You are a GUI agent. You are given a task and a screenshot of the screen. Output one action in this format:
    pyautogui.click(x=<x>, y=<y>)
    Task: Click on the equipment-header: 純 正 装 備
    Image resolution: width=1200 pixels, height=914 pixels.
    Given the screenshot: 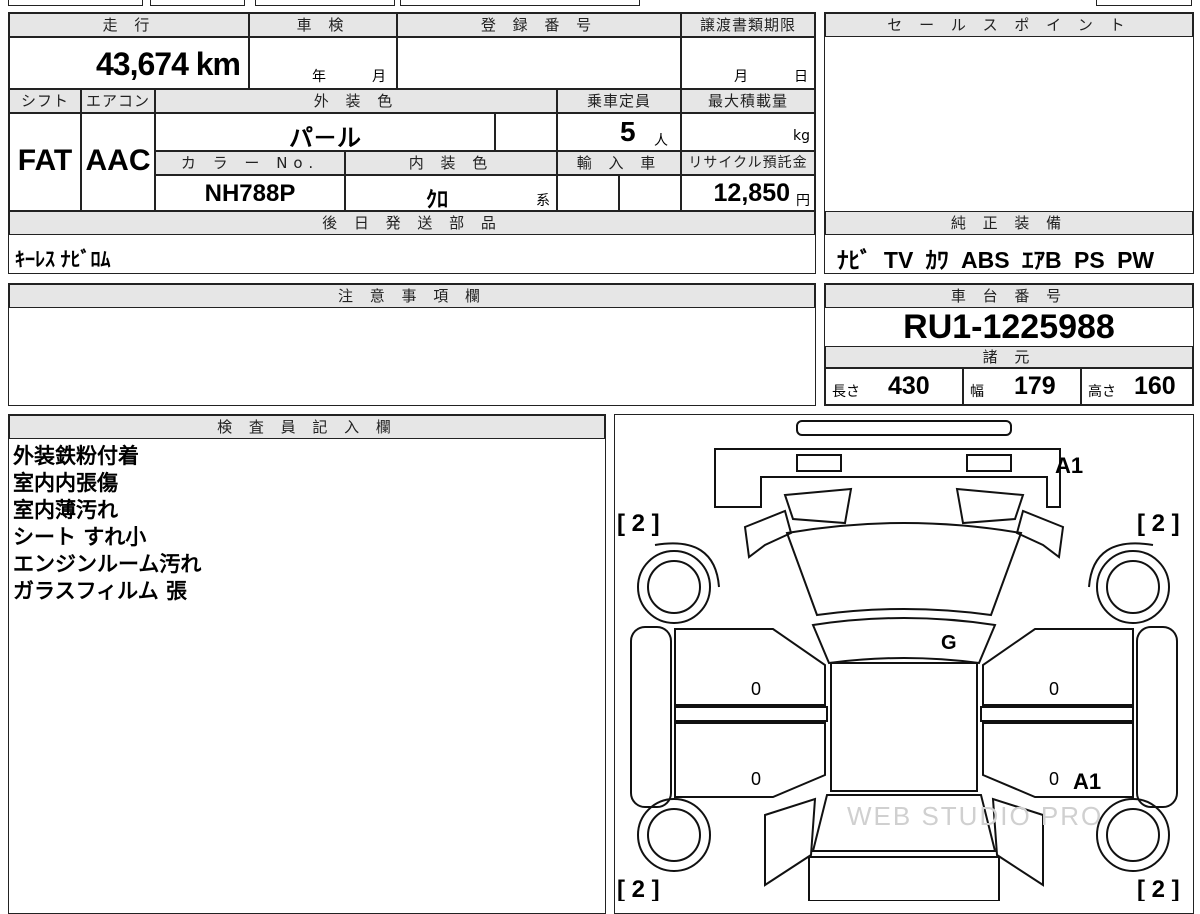 What is the action you would take?
    pyautogui.click(x=1009, y=223)
    